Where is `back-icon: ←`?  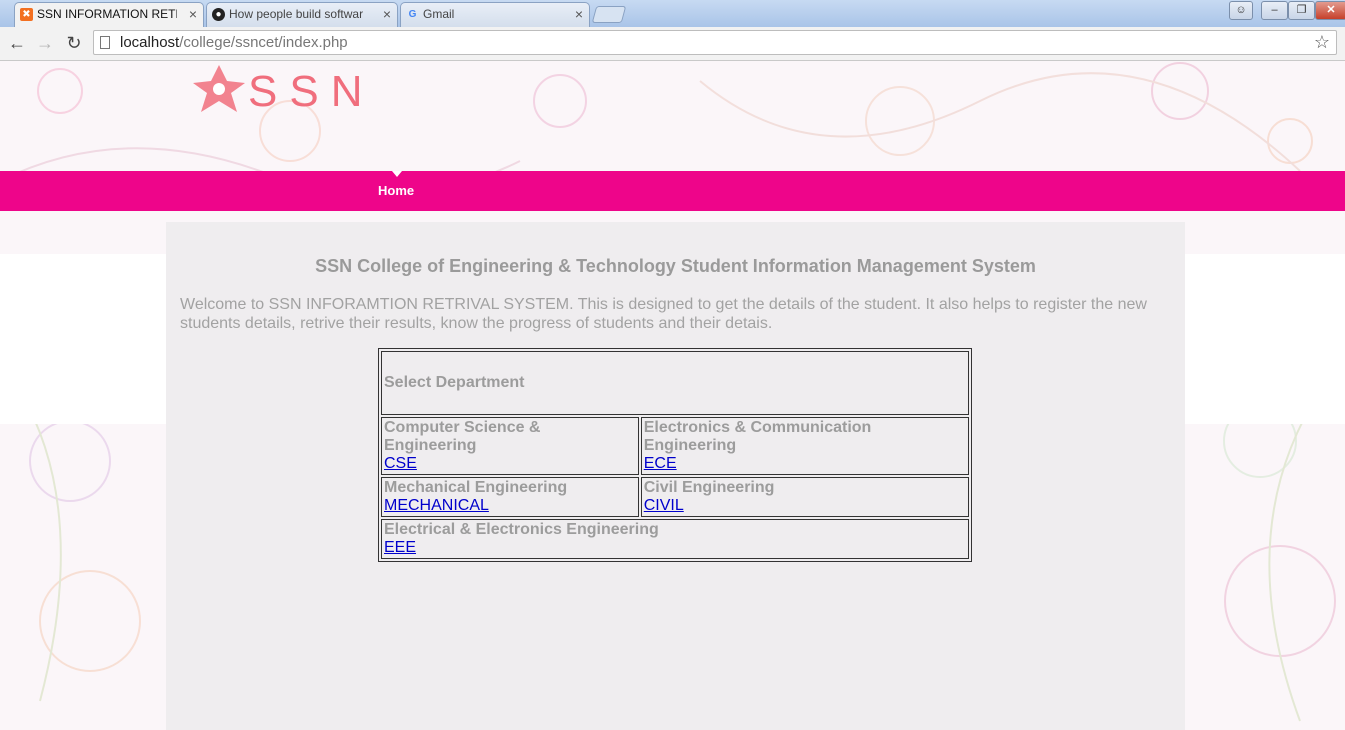
back-icon: ← is located at coordinates (17, 43).